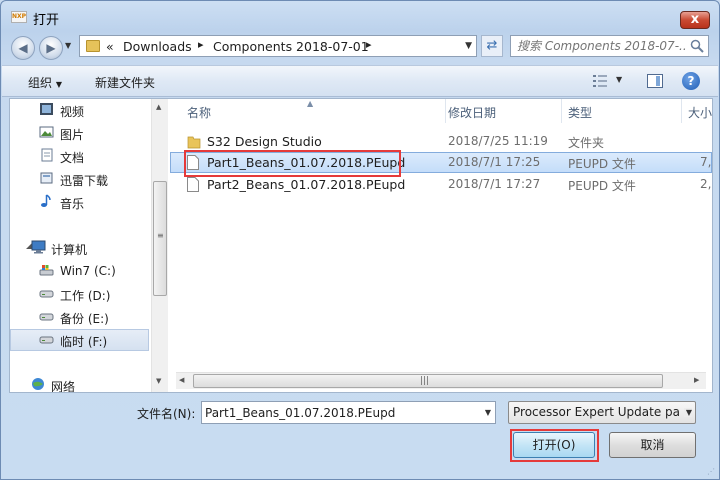 The height and width of the screenshot is (480, 720). I want to click on navigation-scrollbar: ▲ ≡ ▼, so click(159, 245).